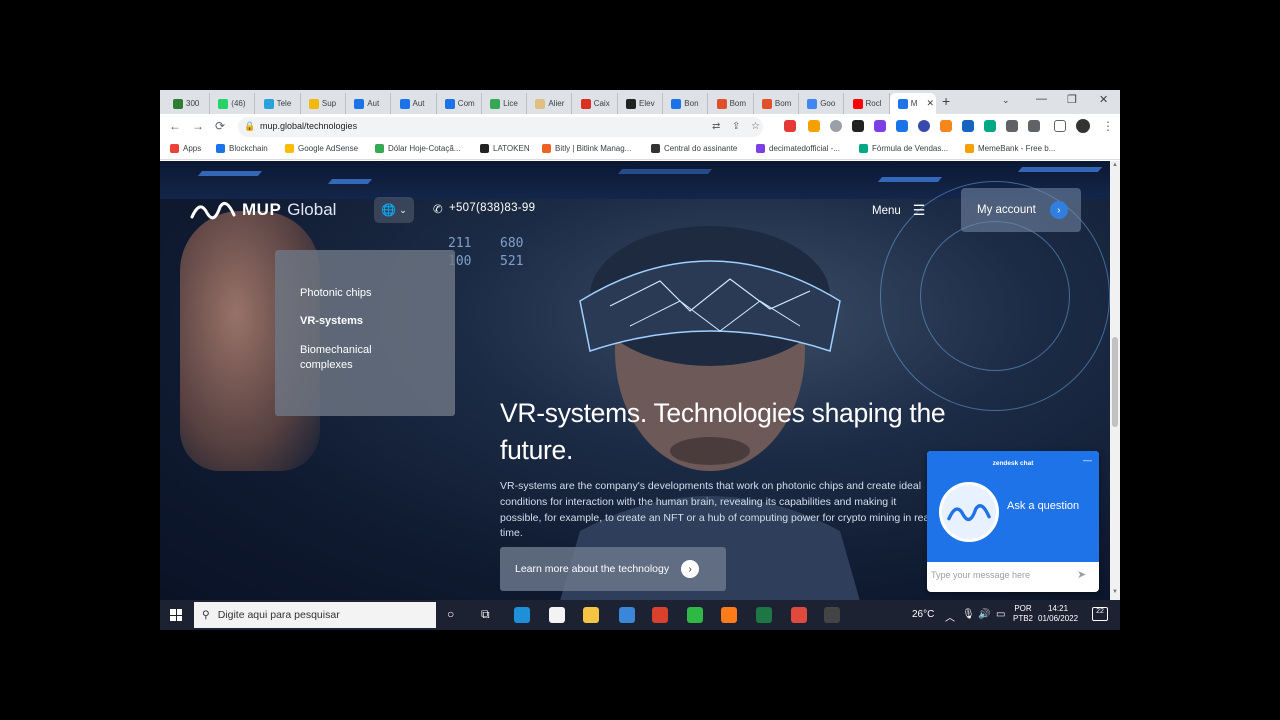 The width and height of the screenshot is (1280, 720). What do you see at coordinates (640, 103) in the screenshot?
I see `browser-tab: Elev` at bounding box center [640, 103].